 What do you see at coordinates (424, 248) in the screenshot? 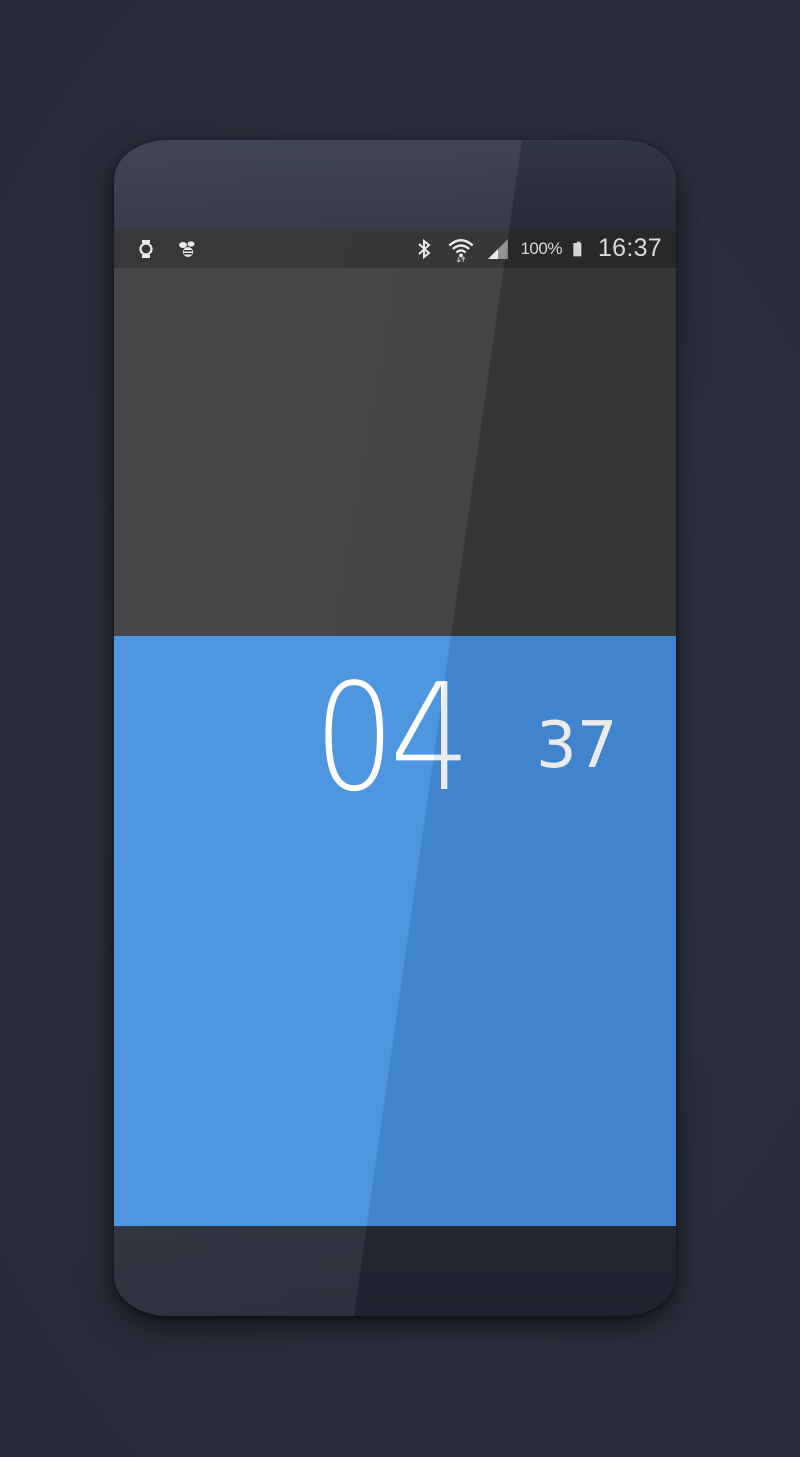
I see `bluetooth-icon` at bounding box center [424, 248].